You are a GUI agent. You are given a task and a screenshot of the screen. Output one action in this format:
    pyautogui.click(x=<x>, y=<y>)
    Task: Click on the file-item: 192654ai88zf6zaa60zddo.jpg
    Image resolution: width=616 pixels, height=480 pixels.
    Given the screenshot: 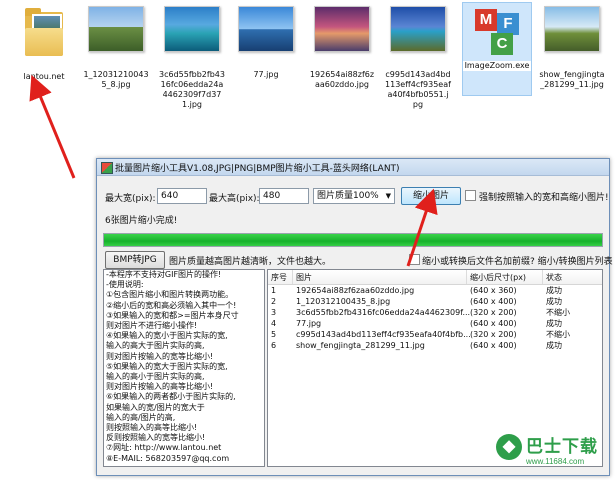 What is the action you would take?
    pyautogui.click(x=342, y=48)
    